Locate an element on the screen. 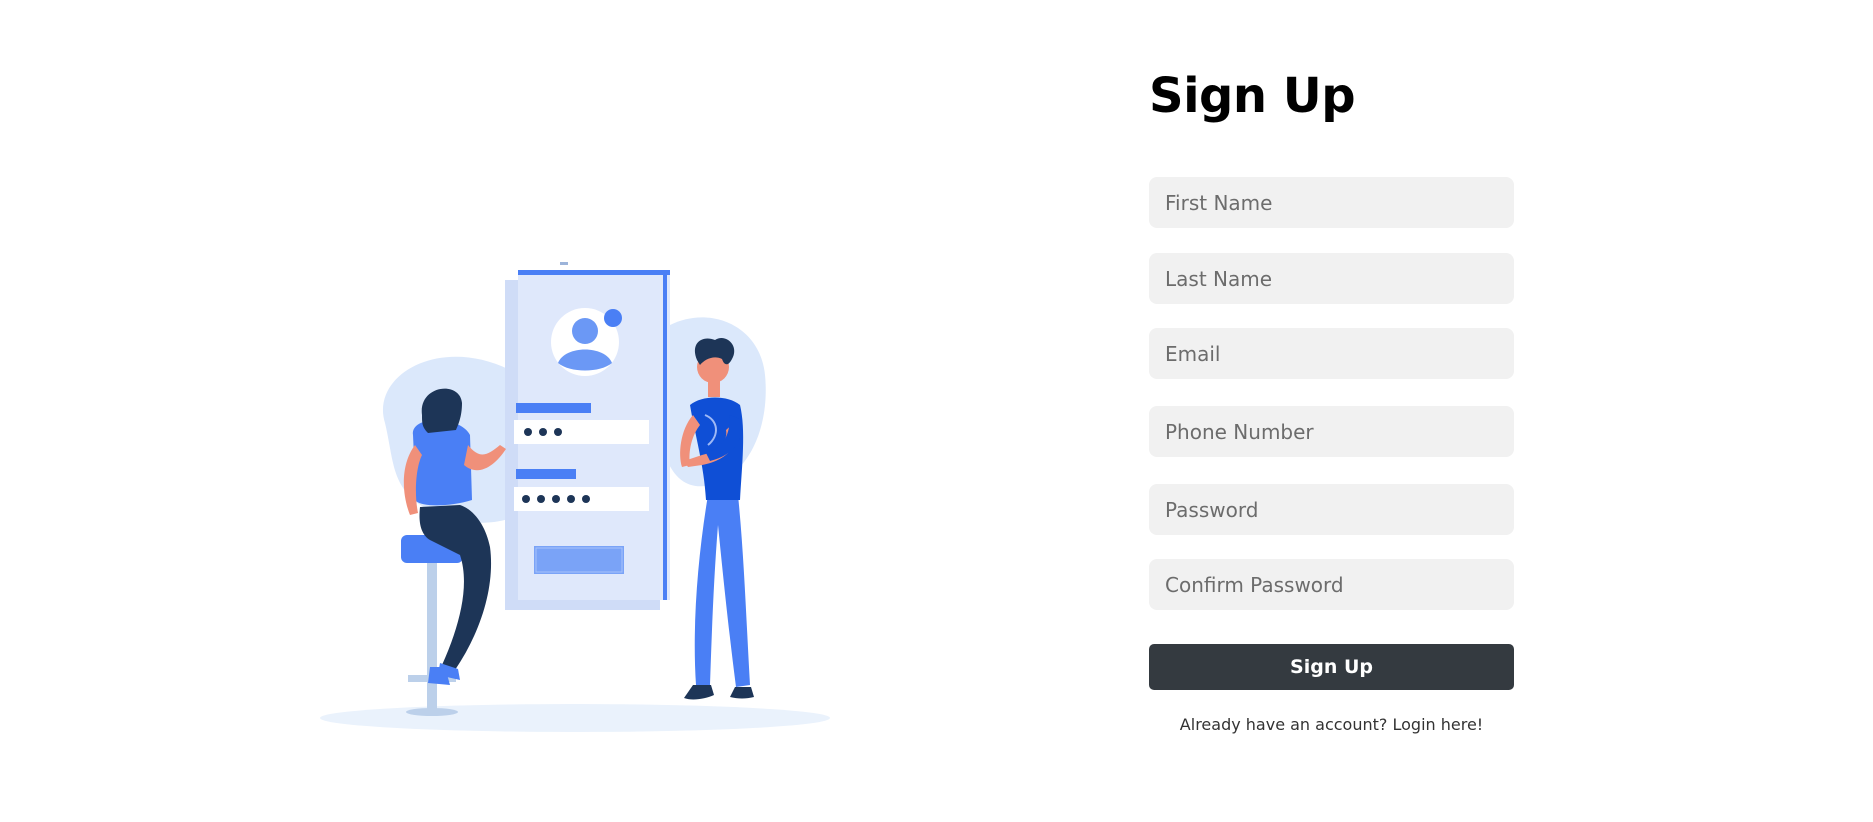 Image resolution: width=1873 pixels, height=822 pixels. phone-number-input is located at coordinates (1331, 431).